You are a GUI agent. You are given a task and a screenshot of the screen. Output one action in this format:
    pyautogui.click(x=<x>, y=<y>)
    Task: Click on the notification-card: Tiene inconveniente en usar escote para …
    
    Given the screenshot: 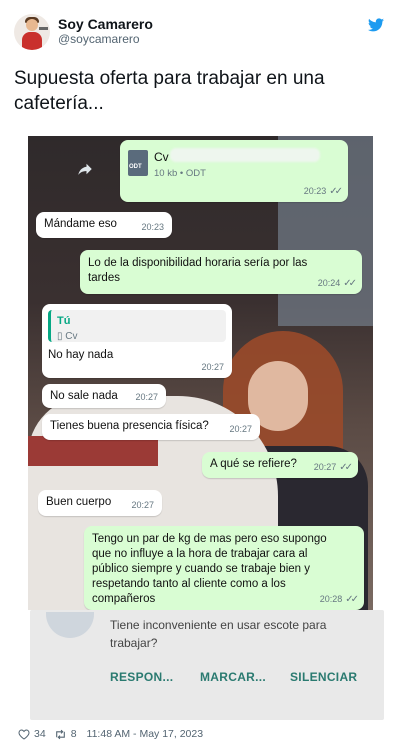 What is the action you would take?
    pyautogui.click(x=207, y=665)
    